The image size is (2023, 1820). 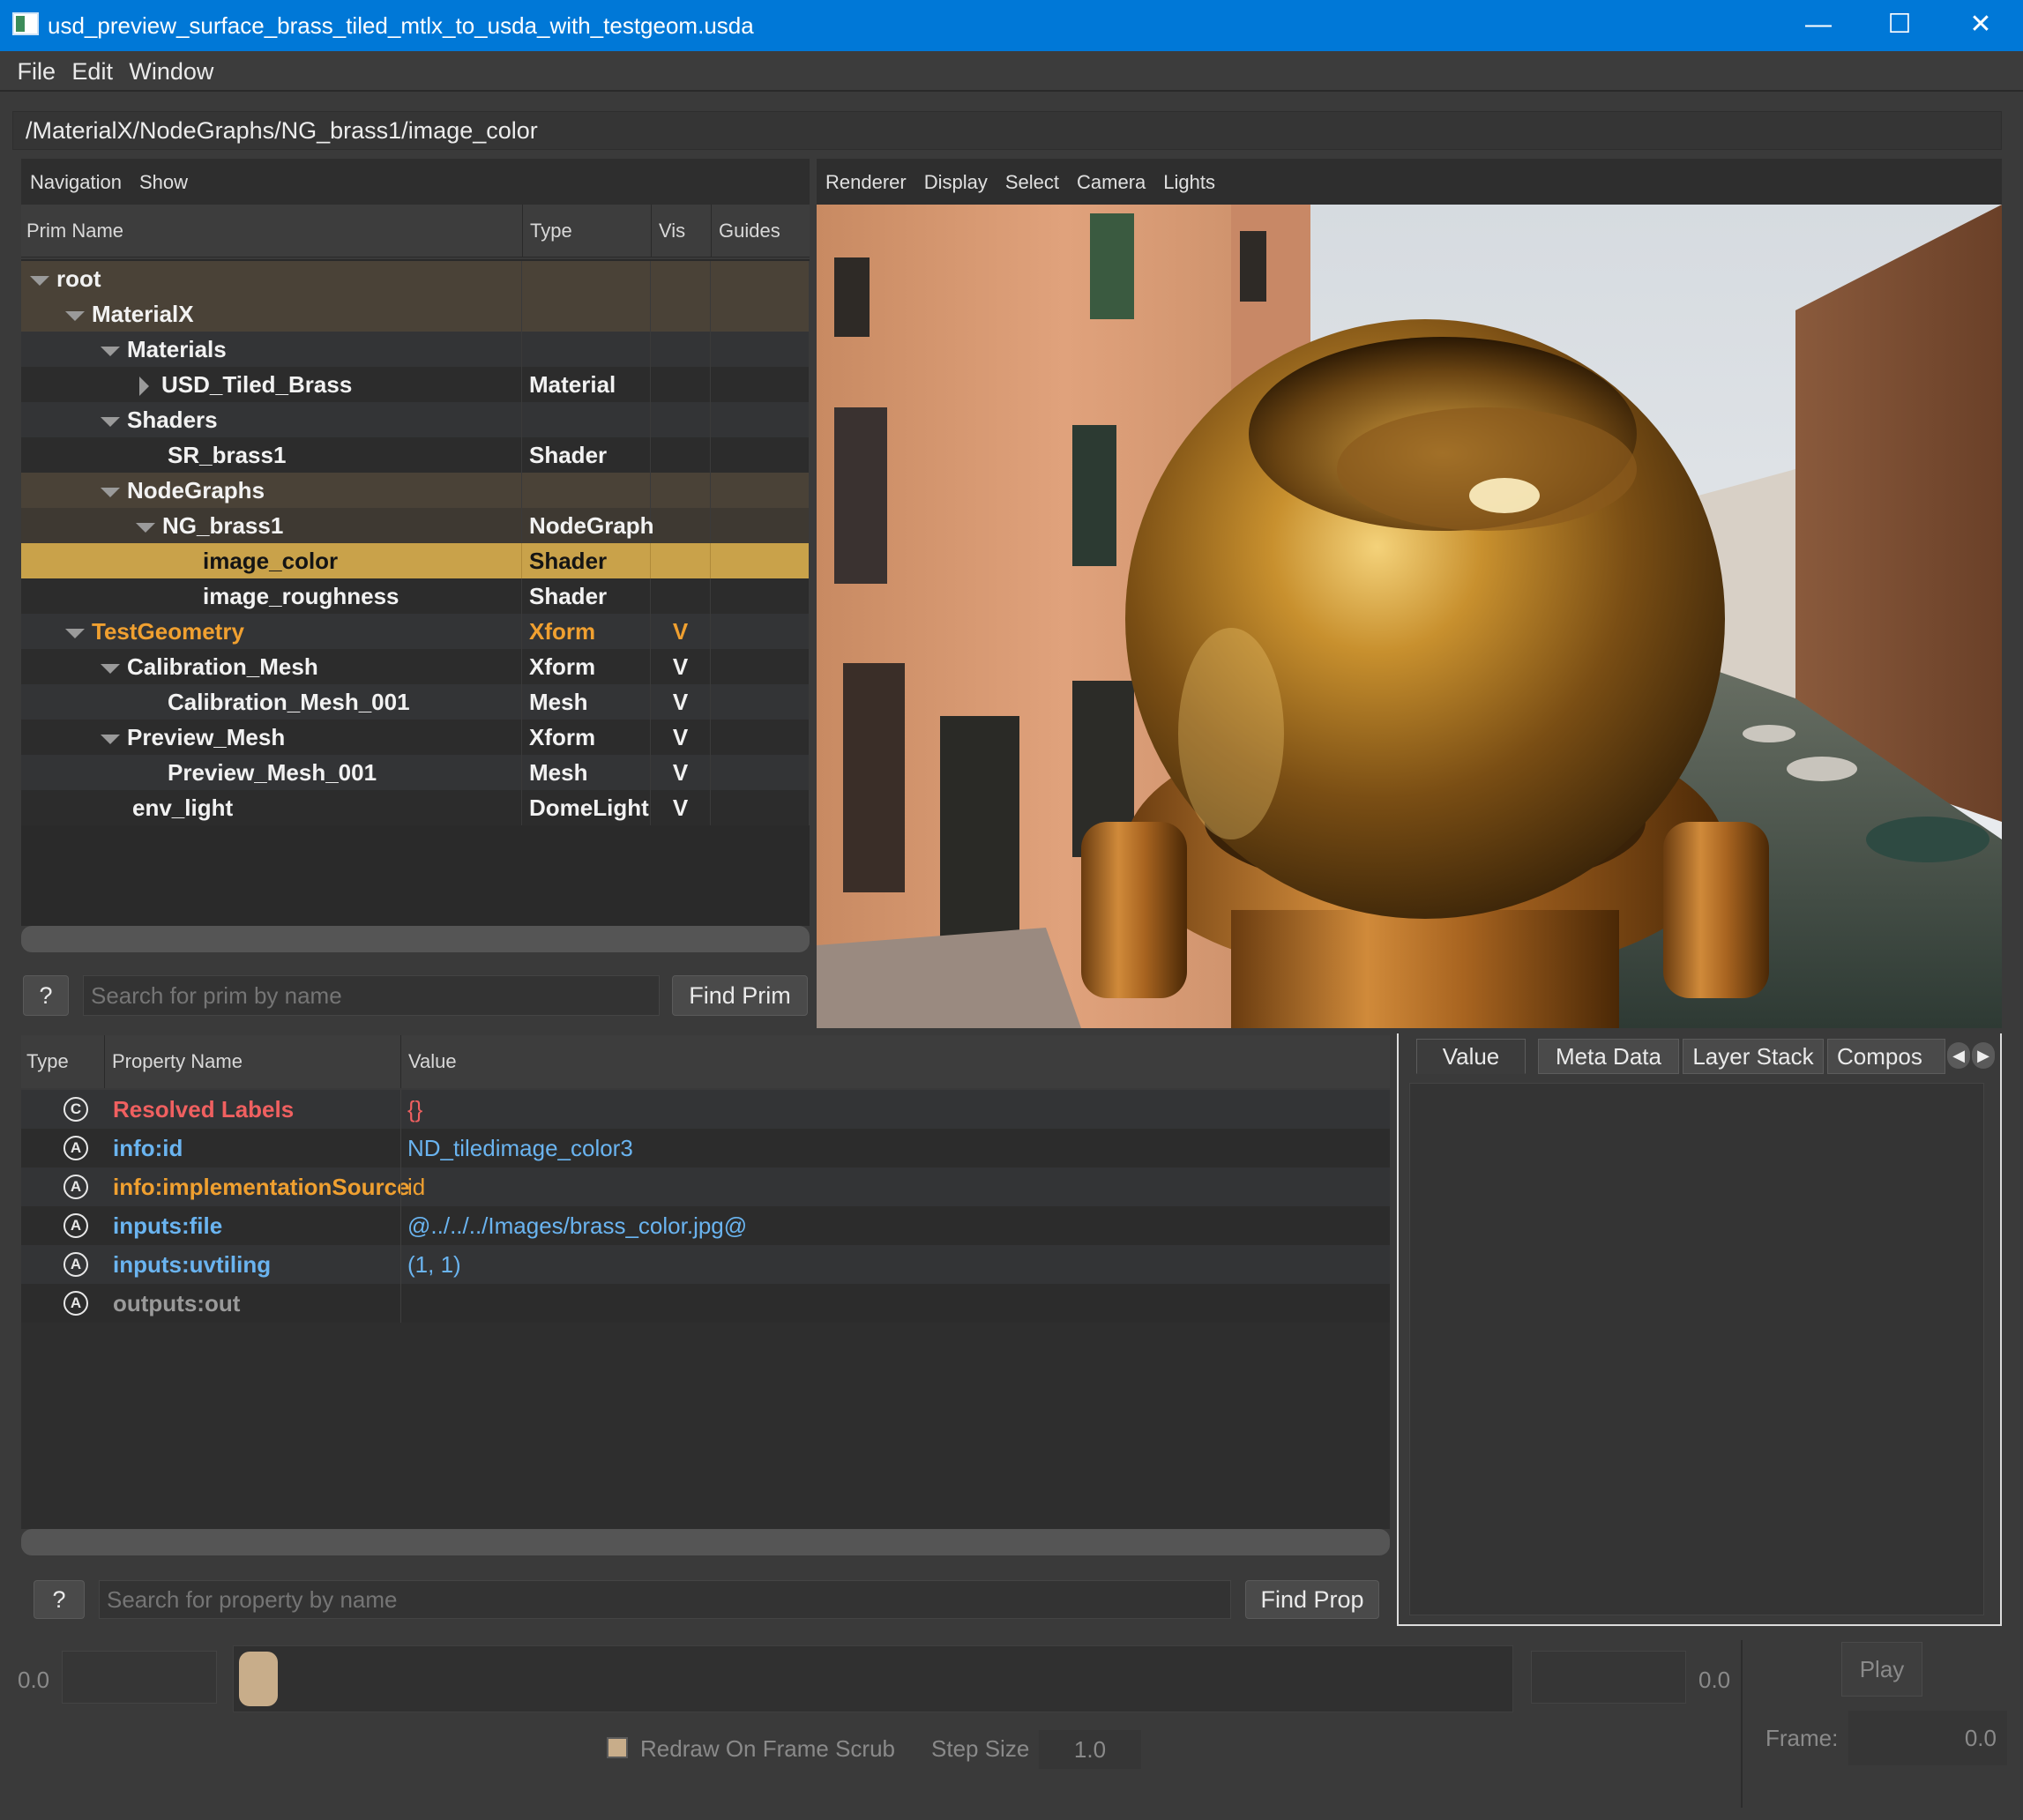 What do you see at coordinates (144, 387) in the screenshot?
I see `expand-arrow-icon` at bounding box center [144, 387].